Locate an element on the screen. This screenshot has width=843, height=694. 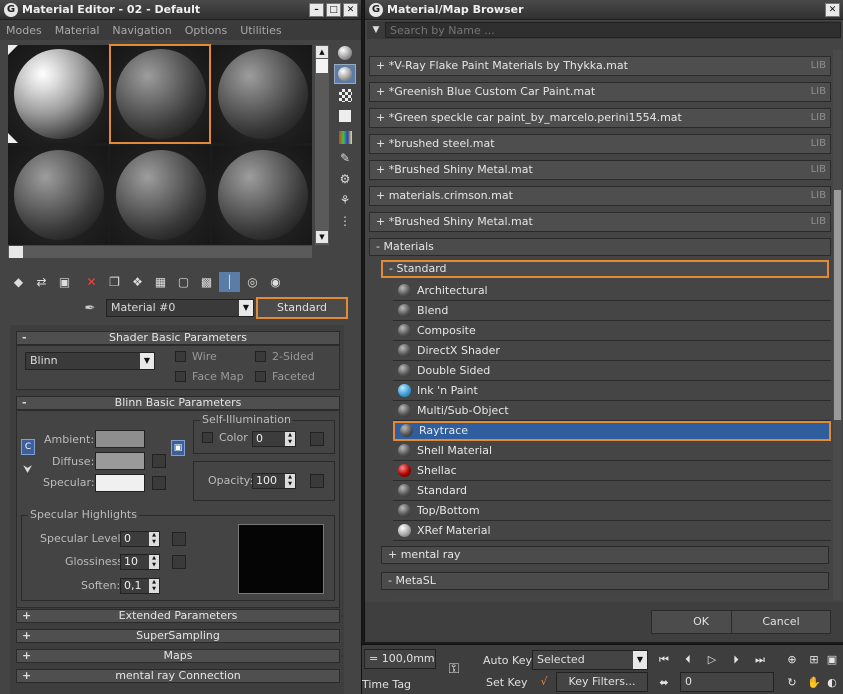
material-type-top-bottom: Top/Bottom is located at coordinates (612, 511).